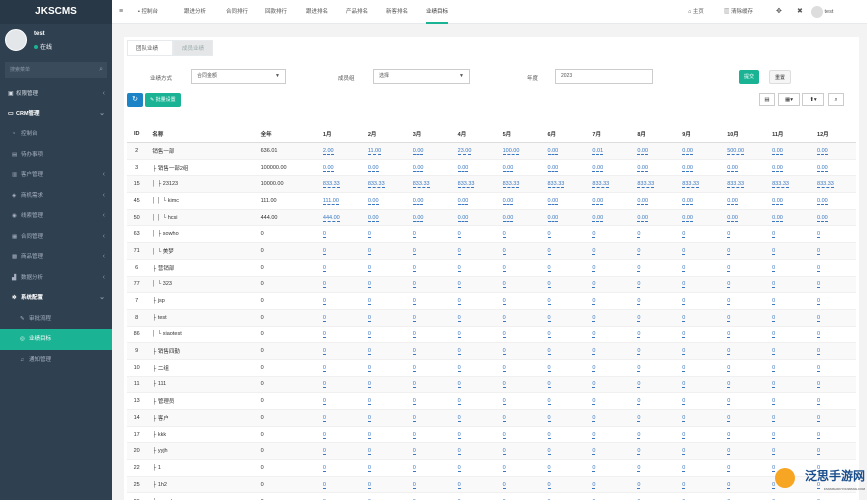 The width and height of the screenshot is (867, 500). What do you see at coordinates (738, 12) in the screenshot?
I see `clear-cache-button: ▥ 清除缓存` at bounding box center [738, 12].